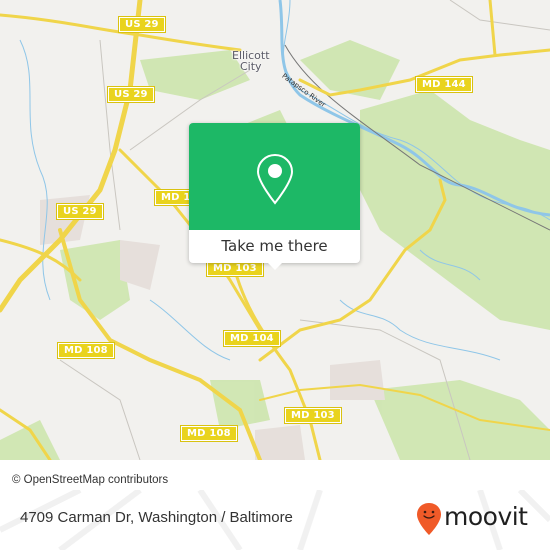  I want to click on place-label-line2: City, so click(250, 66).